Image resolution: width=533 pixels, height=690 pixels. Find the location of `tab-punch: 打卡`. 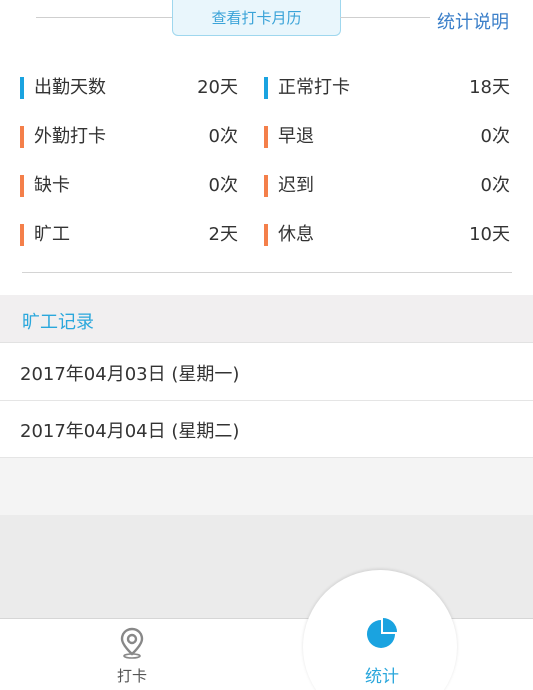

tab-punch: 打卡 is located at coordinates (132, 654).